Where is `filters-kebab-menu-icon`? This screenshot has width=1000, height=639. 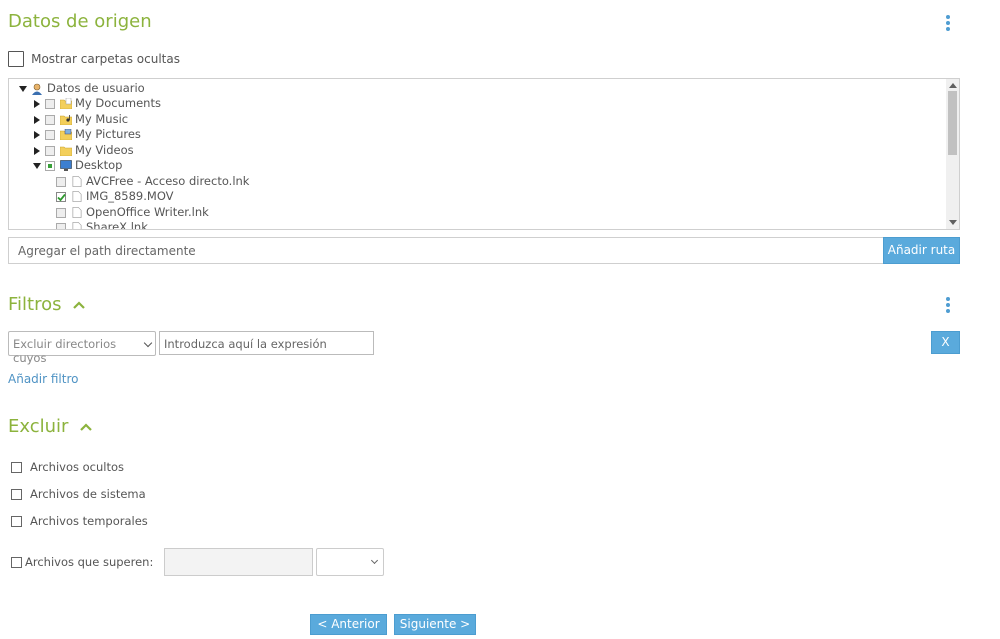
filters-kebab-menu-icon is located at coordinates (948, 305).